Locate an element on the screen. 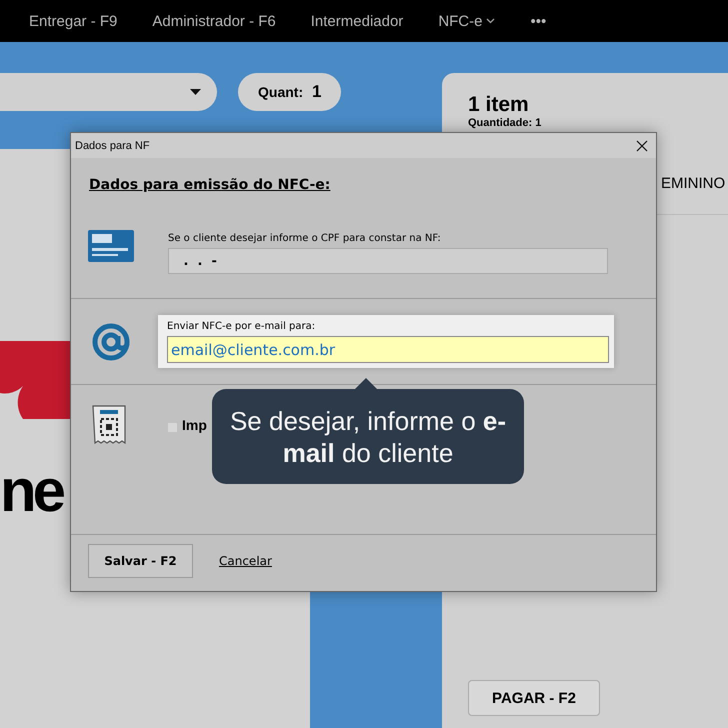 The image size is (728, 728). cpf-label: Se o cliente desejar informe o CPF para constar na NF: is located at coordinates (305, 238).